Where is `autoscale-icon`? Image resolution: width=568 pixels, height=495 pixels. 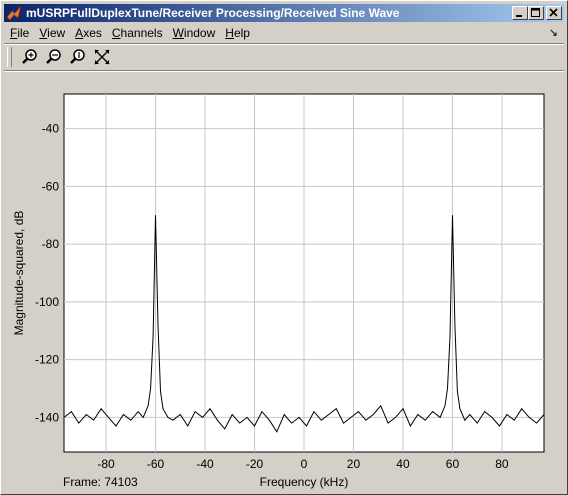 autoscale-icon is located at coordinates (102, 57).